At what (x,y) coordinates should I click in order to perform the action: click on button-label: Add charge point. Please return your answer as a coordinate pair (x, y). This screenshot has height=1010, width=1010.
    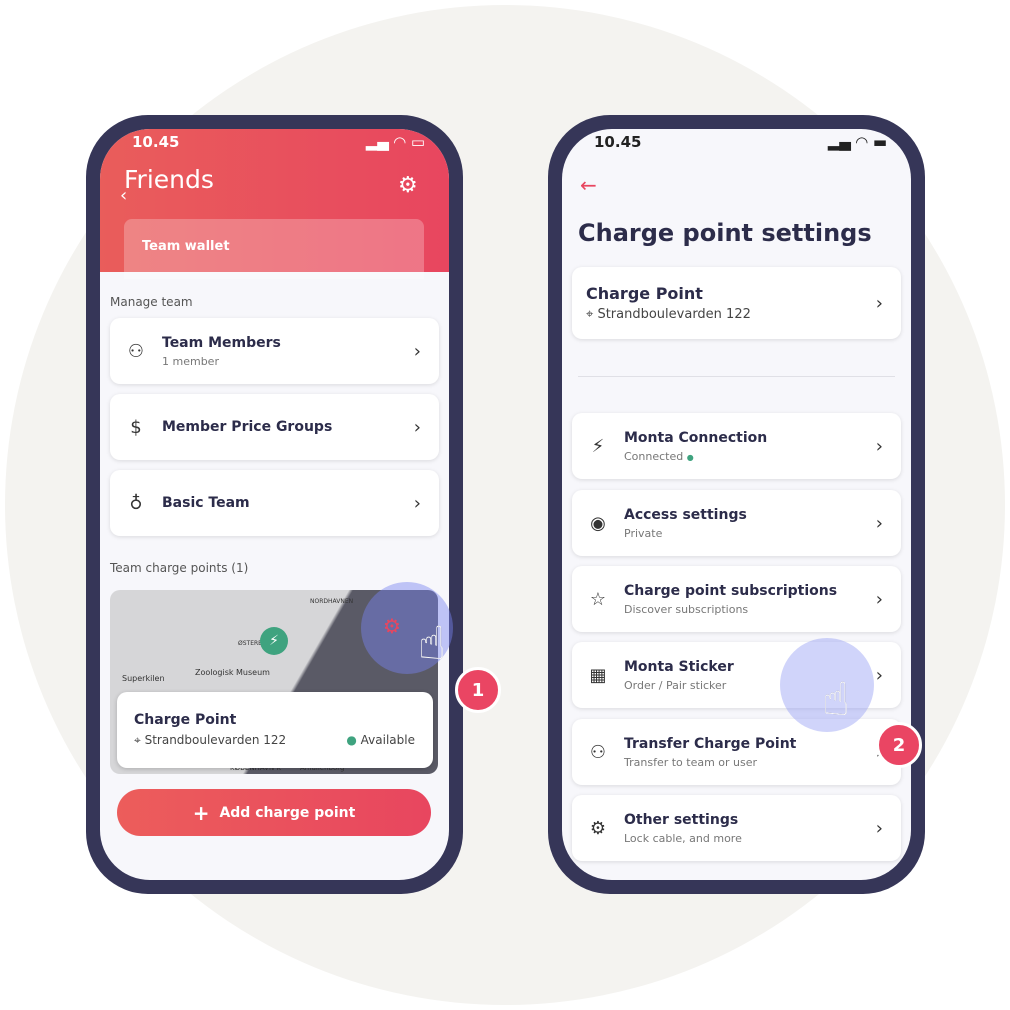
    Looking at the image, I should click on (287, 812).